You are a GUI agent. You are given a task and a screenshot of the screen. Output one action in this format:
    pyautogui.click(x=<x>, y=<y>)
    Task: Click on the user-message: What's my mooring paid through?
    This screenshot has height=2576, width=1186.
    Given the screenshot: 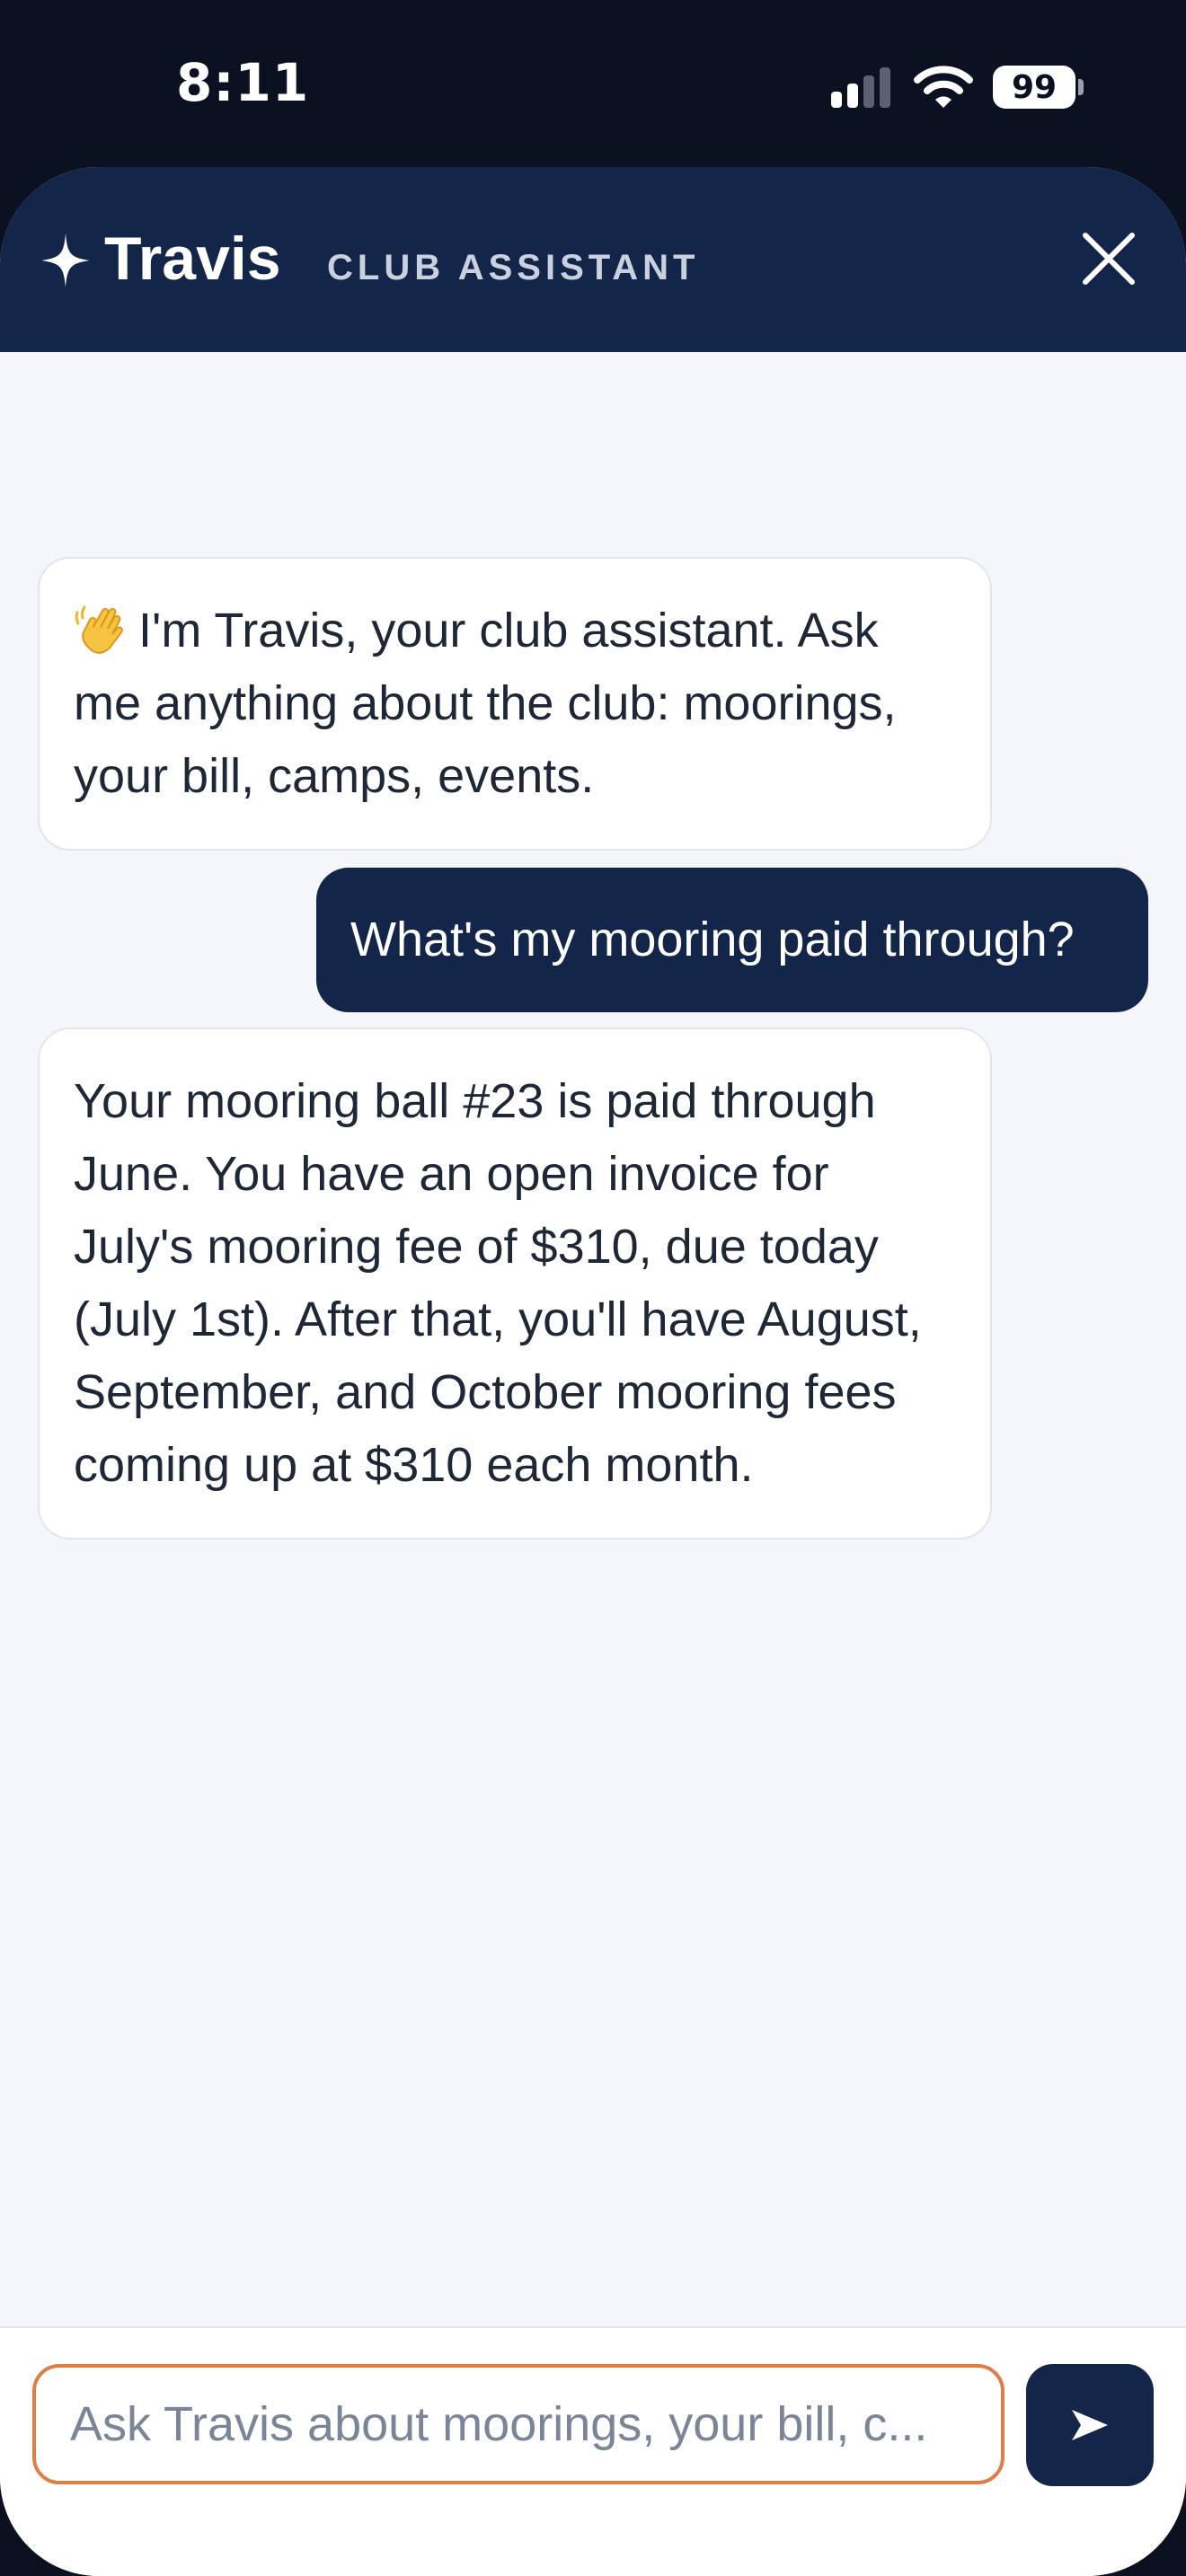 What is the action you would take?
    pyautogui.click(x=732, y=940)
    